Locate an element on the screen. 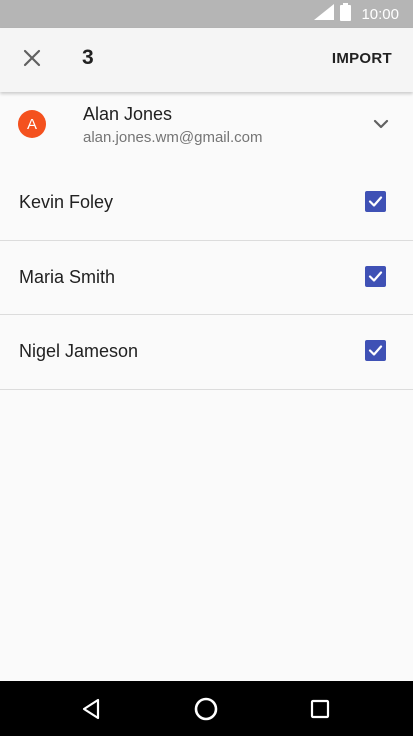  recents-icon is located at coordinates (320, 709).